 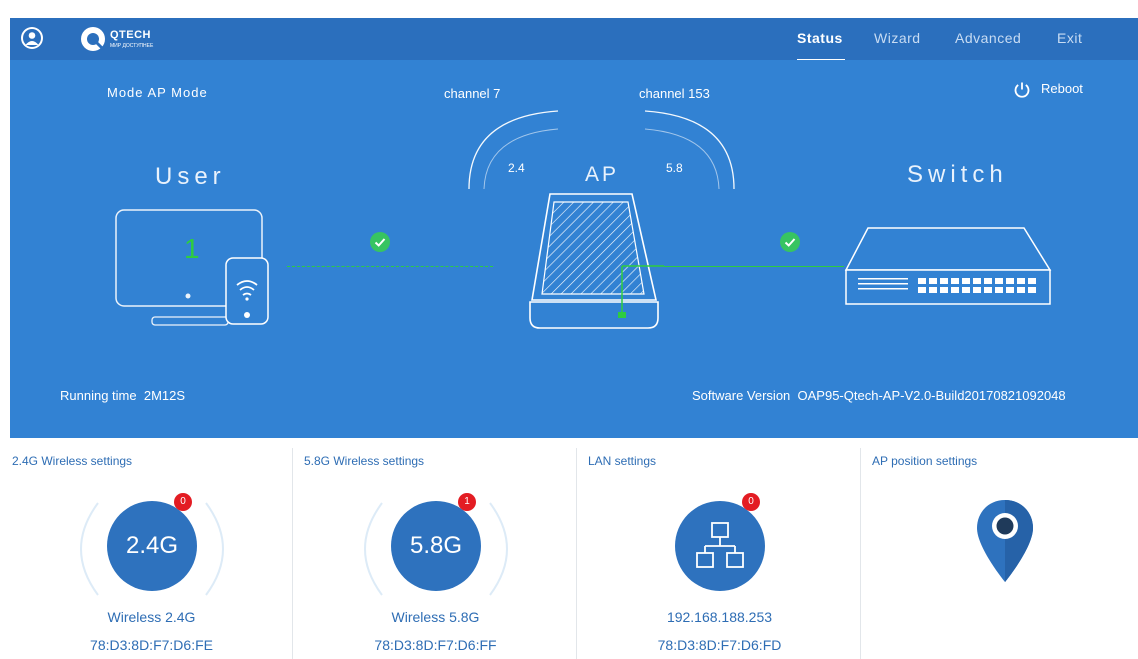 What do you see at coordinates (957, 174) in the screenshot?
I see `switch-label: Switch` at bounding box center [957, 174].